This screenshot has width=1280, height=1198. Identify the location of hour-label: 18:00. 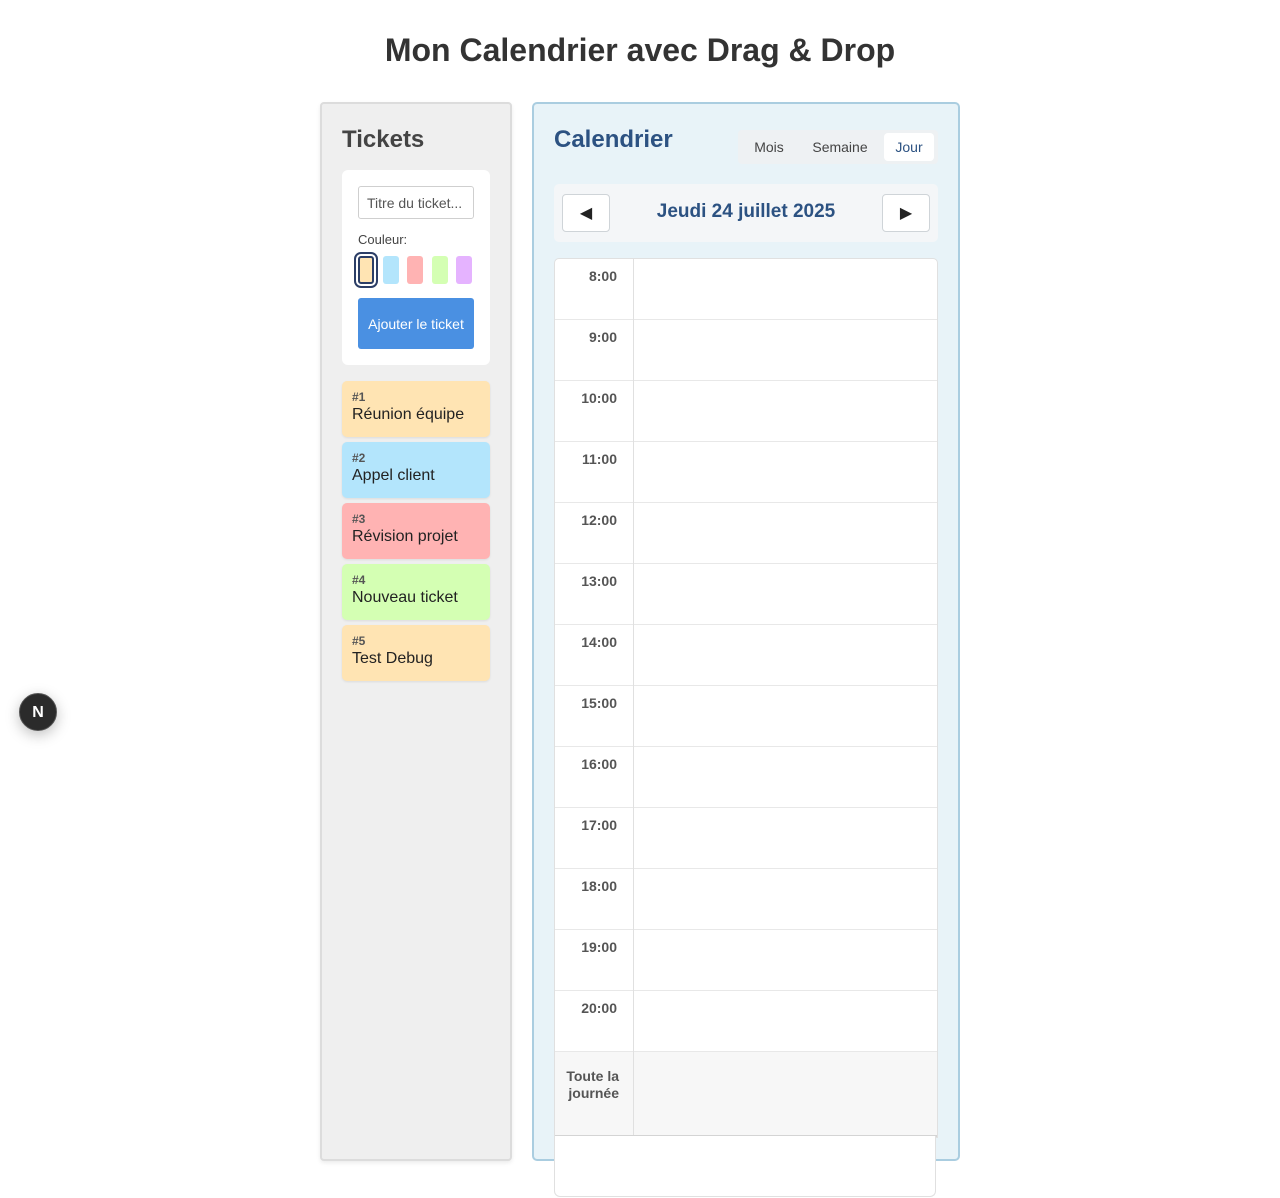
(594, 899).